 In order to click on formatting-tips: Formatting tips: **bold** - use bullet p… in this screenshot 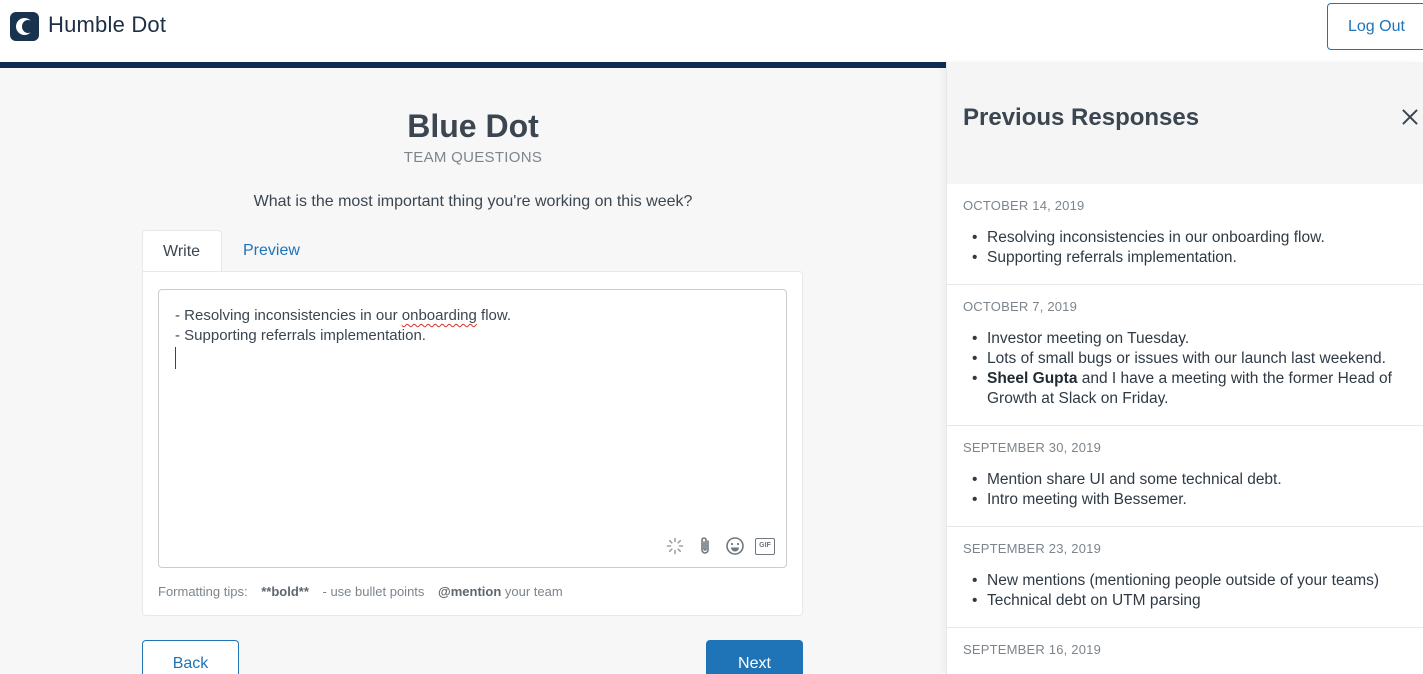, I will do `click(365, 591)`.